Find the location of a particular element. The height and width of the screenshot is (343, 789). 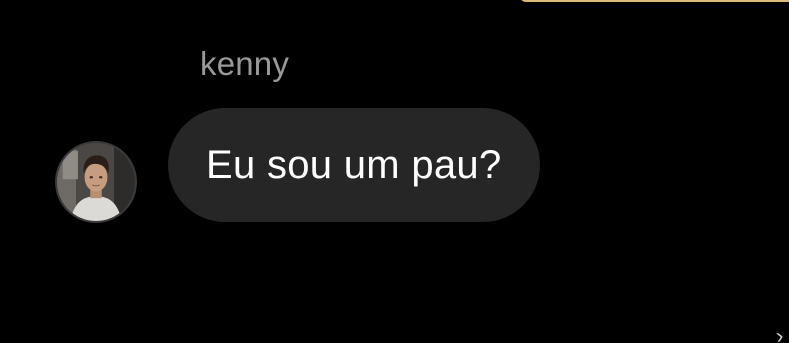

avatar is located at coordinates (96, 182).